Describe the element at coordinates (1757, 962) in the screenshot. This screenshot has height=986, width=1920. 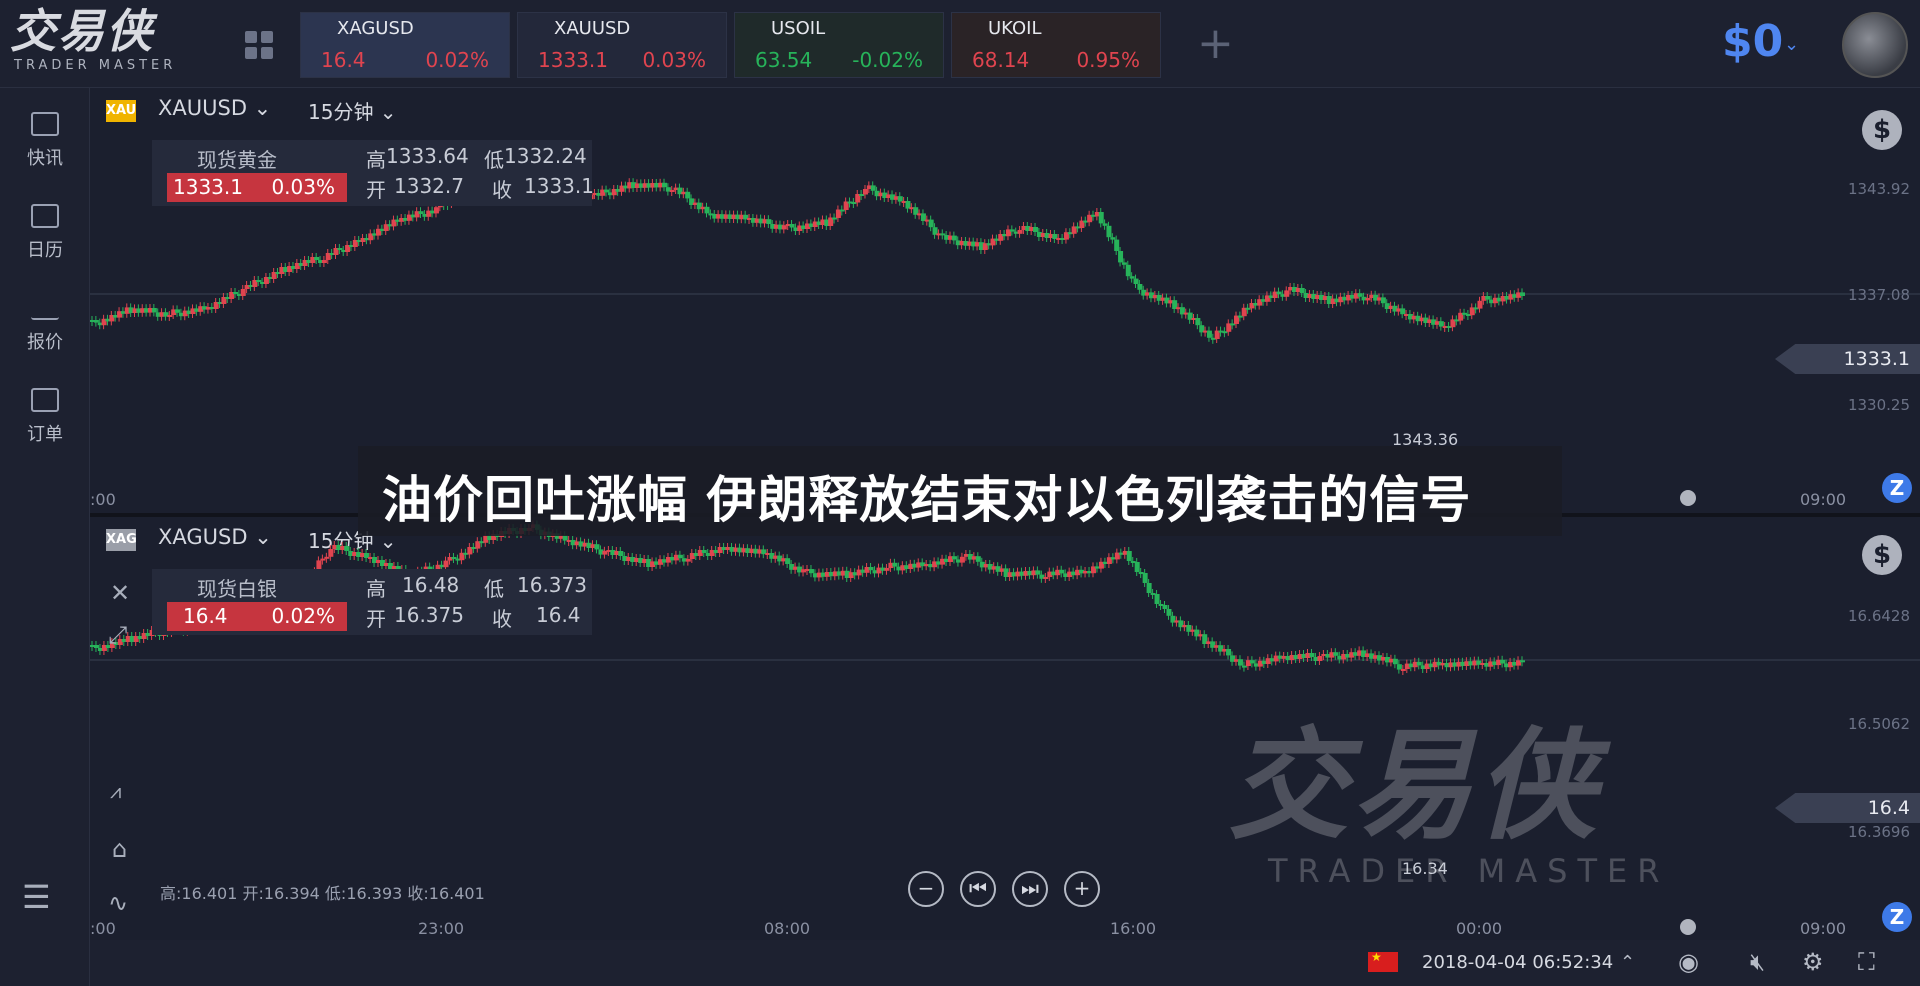
I see `mute-icon: 🔇︎` at that location.